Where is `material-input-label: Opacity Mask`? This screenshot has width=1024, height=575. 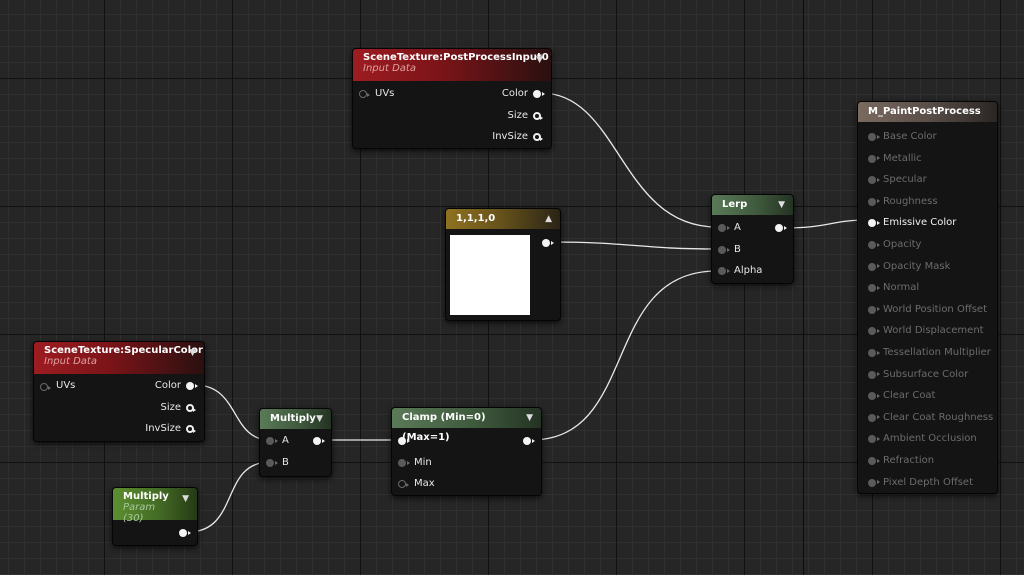 material-input-label: Opacity Mask is located at coordinates (917, 266).